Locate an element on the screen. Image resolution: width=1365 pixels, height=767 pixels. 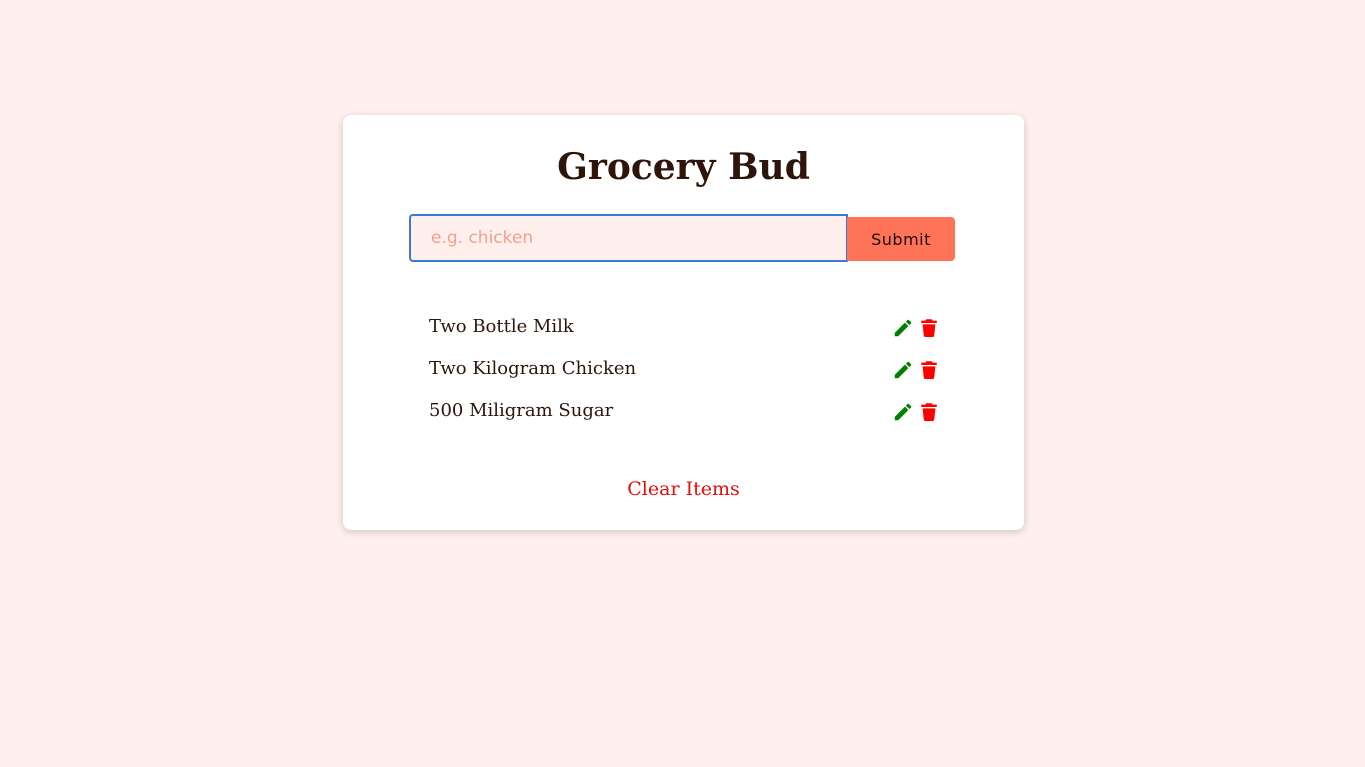
submit-button: Submit is located at coordinates (901, 239).